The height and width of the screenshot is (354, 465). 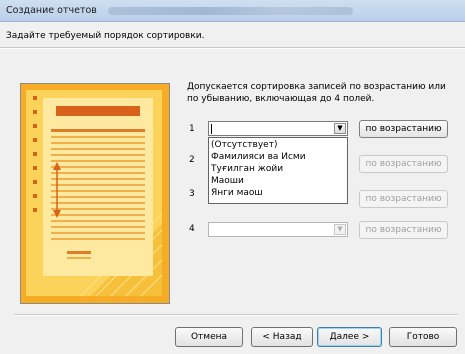 What do you see at coordinates (209, 337) in the screenshot?
I see `cancel-button: Отмена` at bounding box center [209, 337].